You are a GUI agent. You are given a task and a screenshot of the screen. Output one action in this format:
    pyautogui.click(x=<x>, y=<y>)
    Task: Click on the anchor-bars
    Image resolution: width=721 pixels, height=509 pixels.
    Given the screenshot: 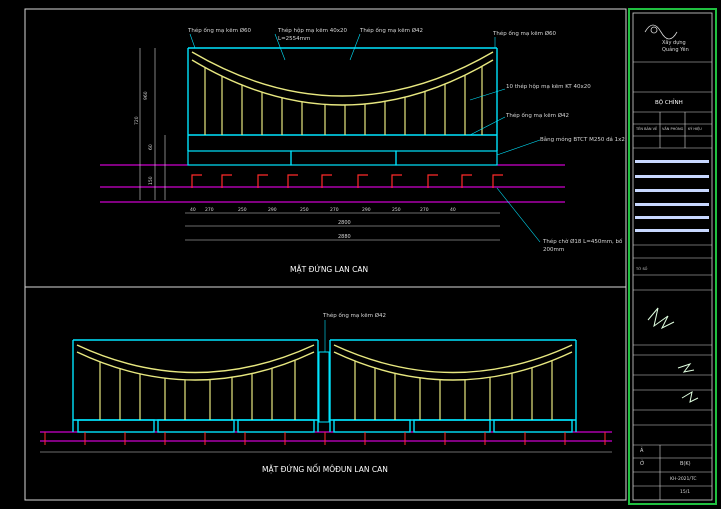 What is the action you would take?
    pyautogui.click(x=347, y=181)
    